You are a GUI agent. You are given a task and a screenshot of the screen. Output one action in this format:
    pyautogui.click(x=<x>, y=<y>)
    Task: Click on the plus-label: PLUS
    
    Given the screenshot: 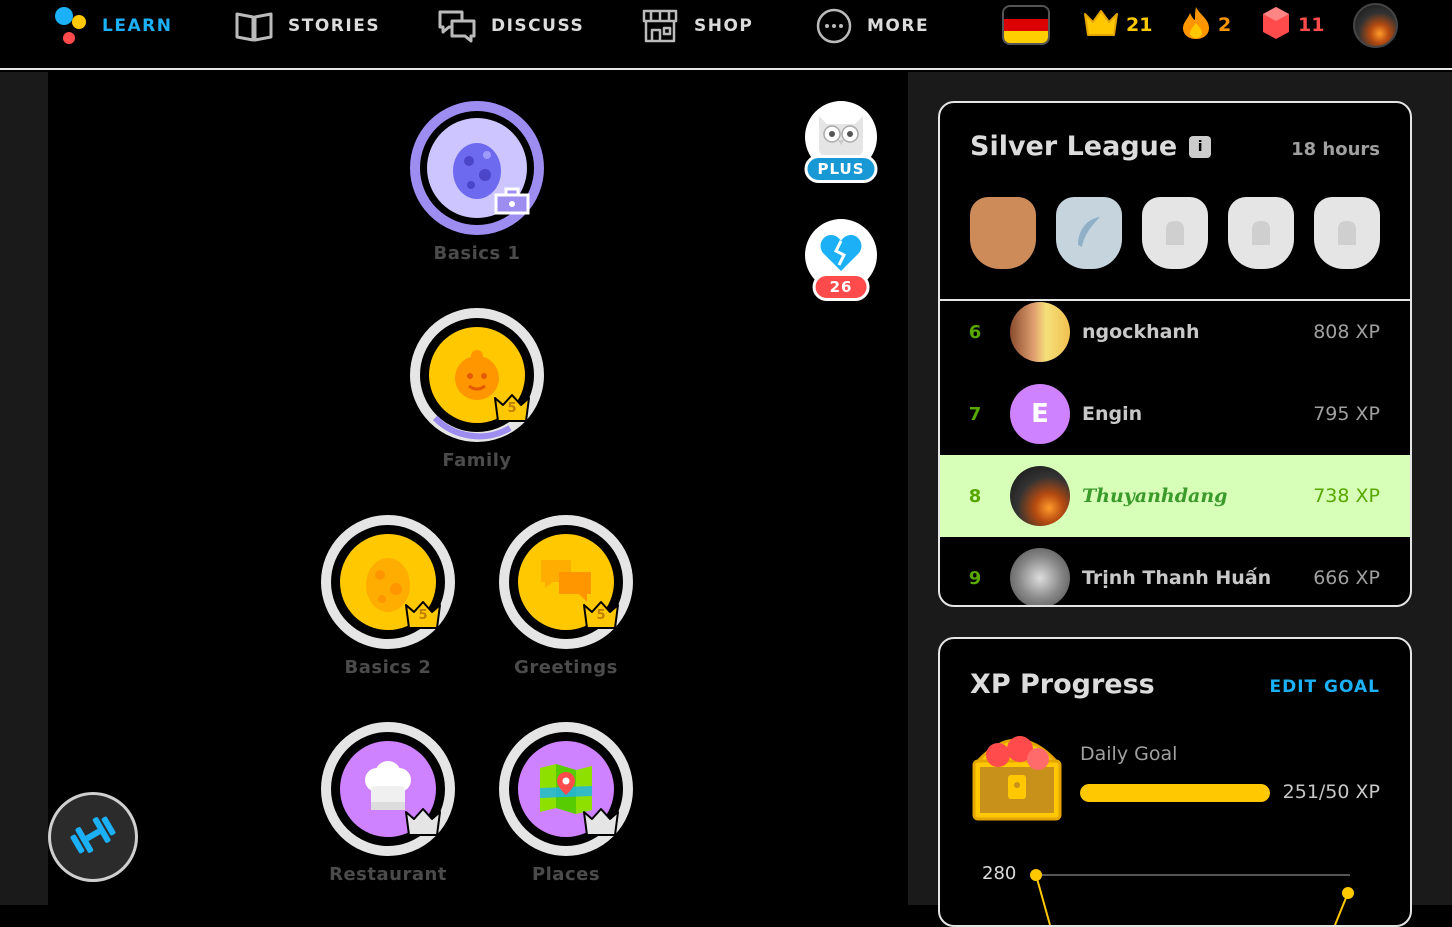 What is the action you would take?
    pyautogui.click(x=841, y=169)
    